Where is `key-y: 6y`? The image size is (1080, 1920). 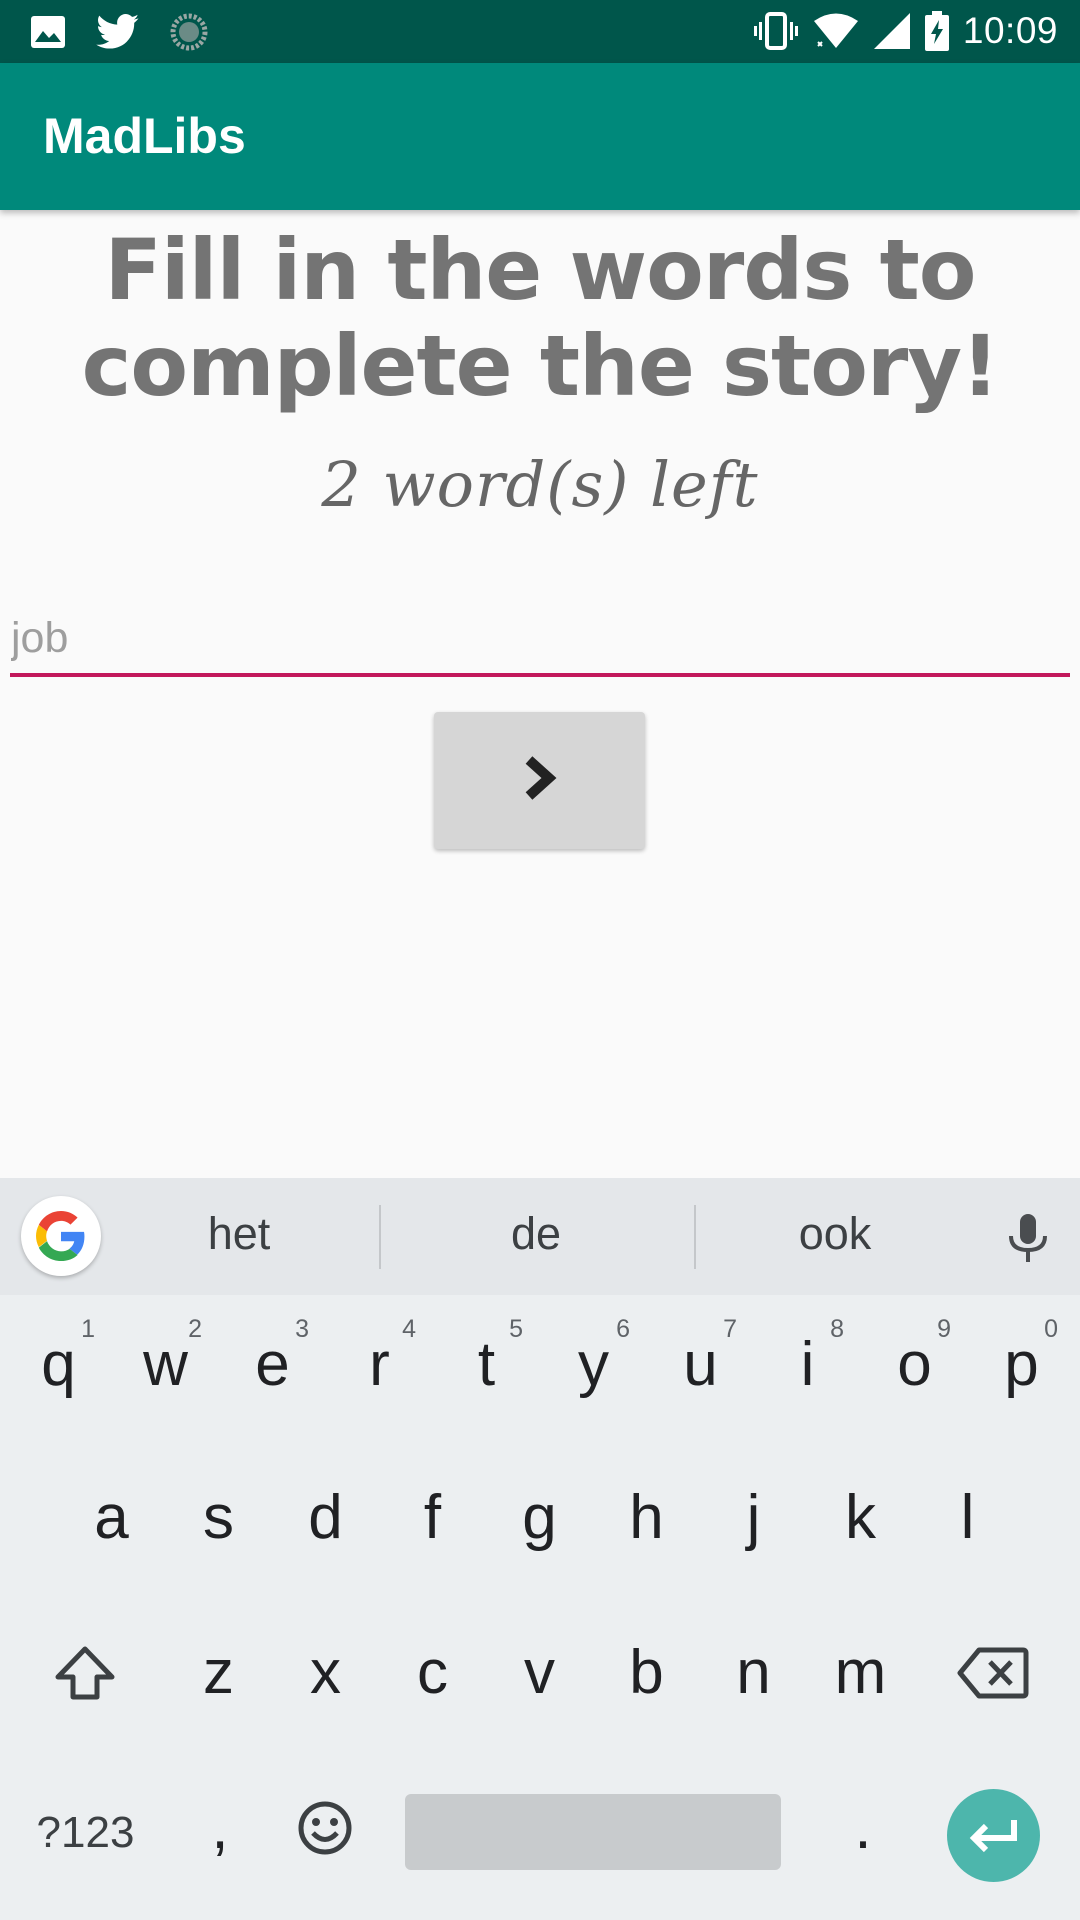 key-y: 6y is located at coordinates (593, 1365).